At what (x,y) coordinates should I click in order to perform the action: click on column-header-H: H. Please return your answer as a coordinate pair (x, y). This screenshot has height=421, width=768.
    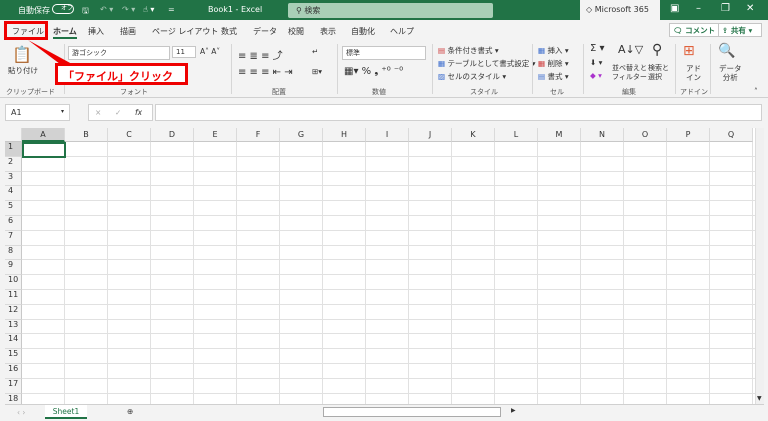
    Looking at the image, I should click on (344, 135).